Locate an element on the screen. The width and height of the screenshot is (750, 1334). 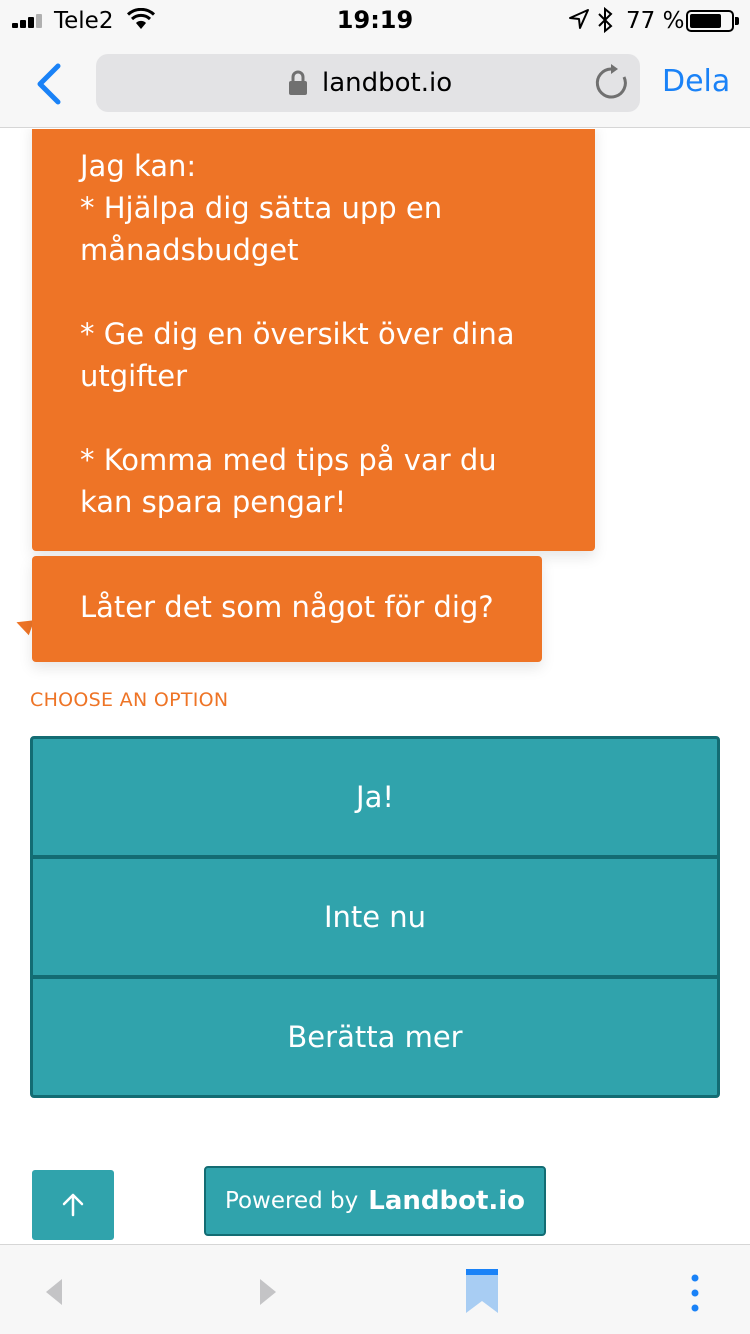
location-arrow-icon is located at coordinates (579, 19).